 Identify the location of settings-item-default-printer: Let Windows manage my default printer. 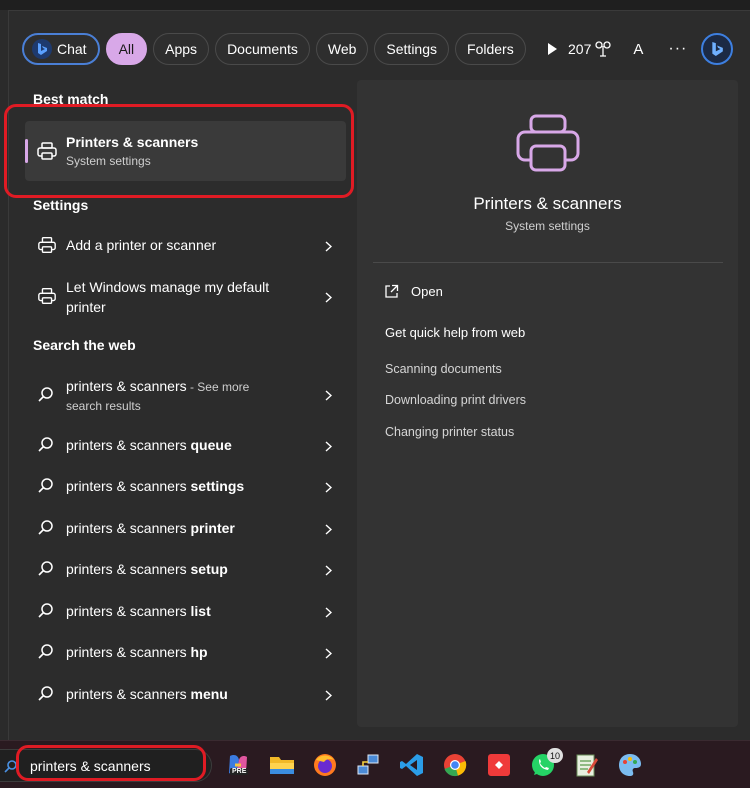
(188, 298).